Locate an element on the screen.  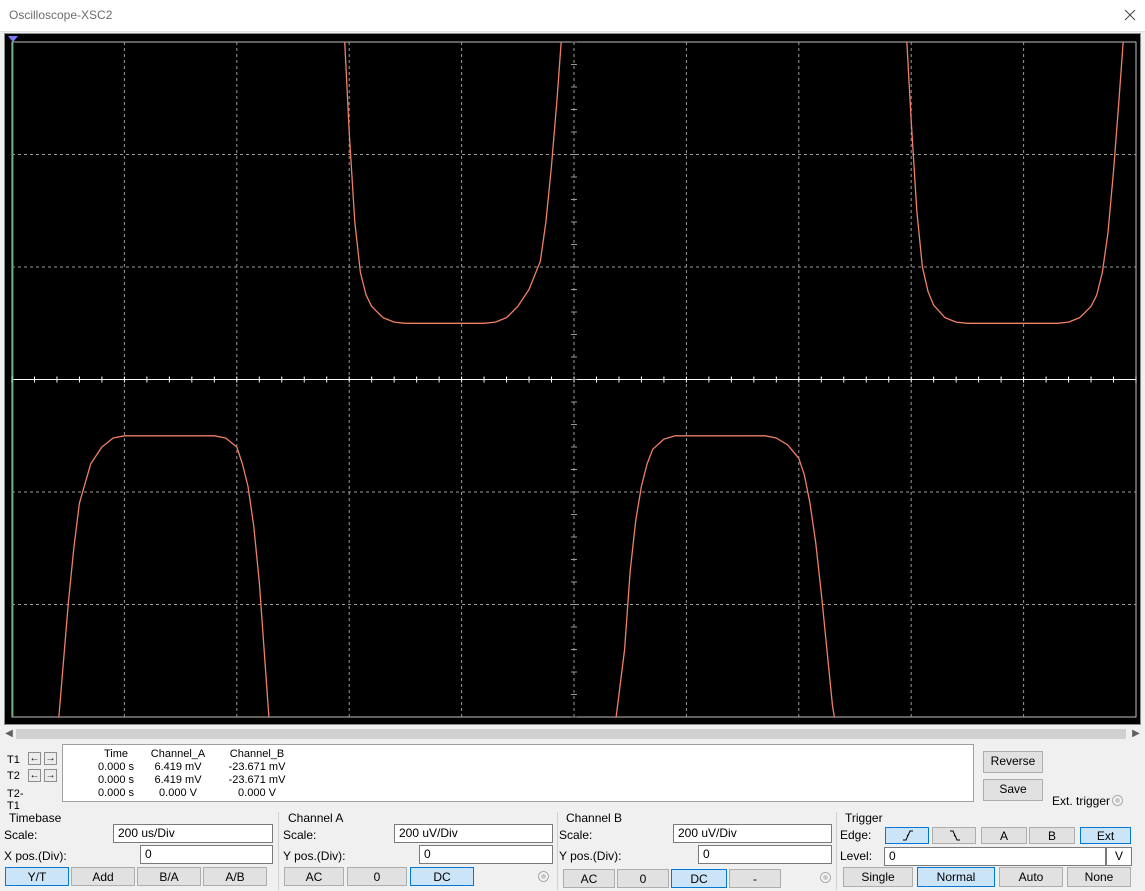
t2-time: 0.000 s is located at coordinates (116, 780).